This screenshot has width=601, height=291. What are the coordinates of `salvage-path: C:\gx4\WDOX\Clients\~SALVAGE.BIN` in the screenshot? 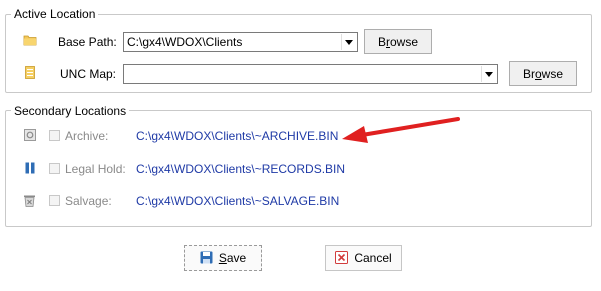 It's located at (238, 201).